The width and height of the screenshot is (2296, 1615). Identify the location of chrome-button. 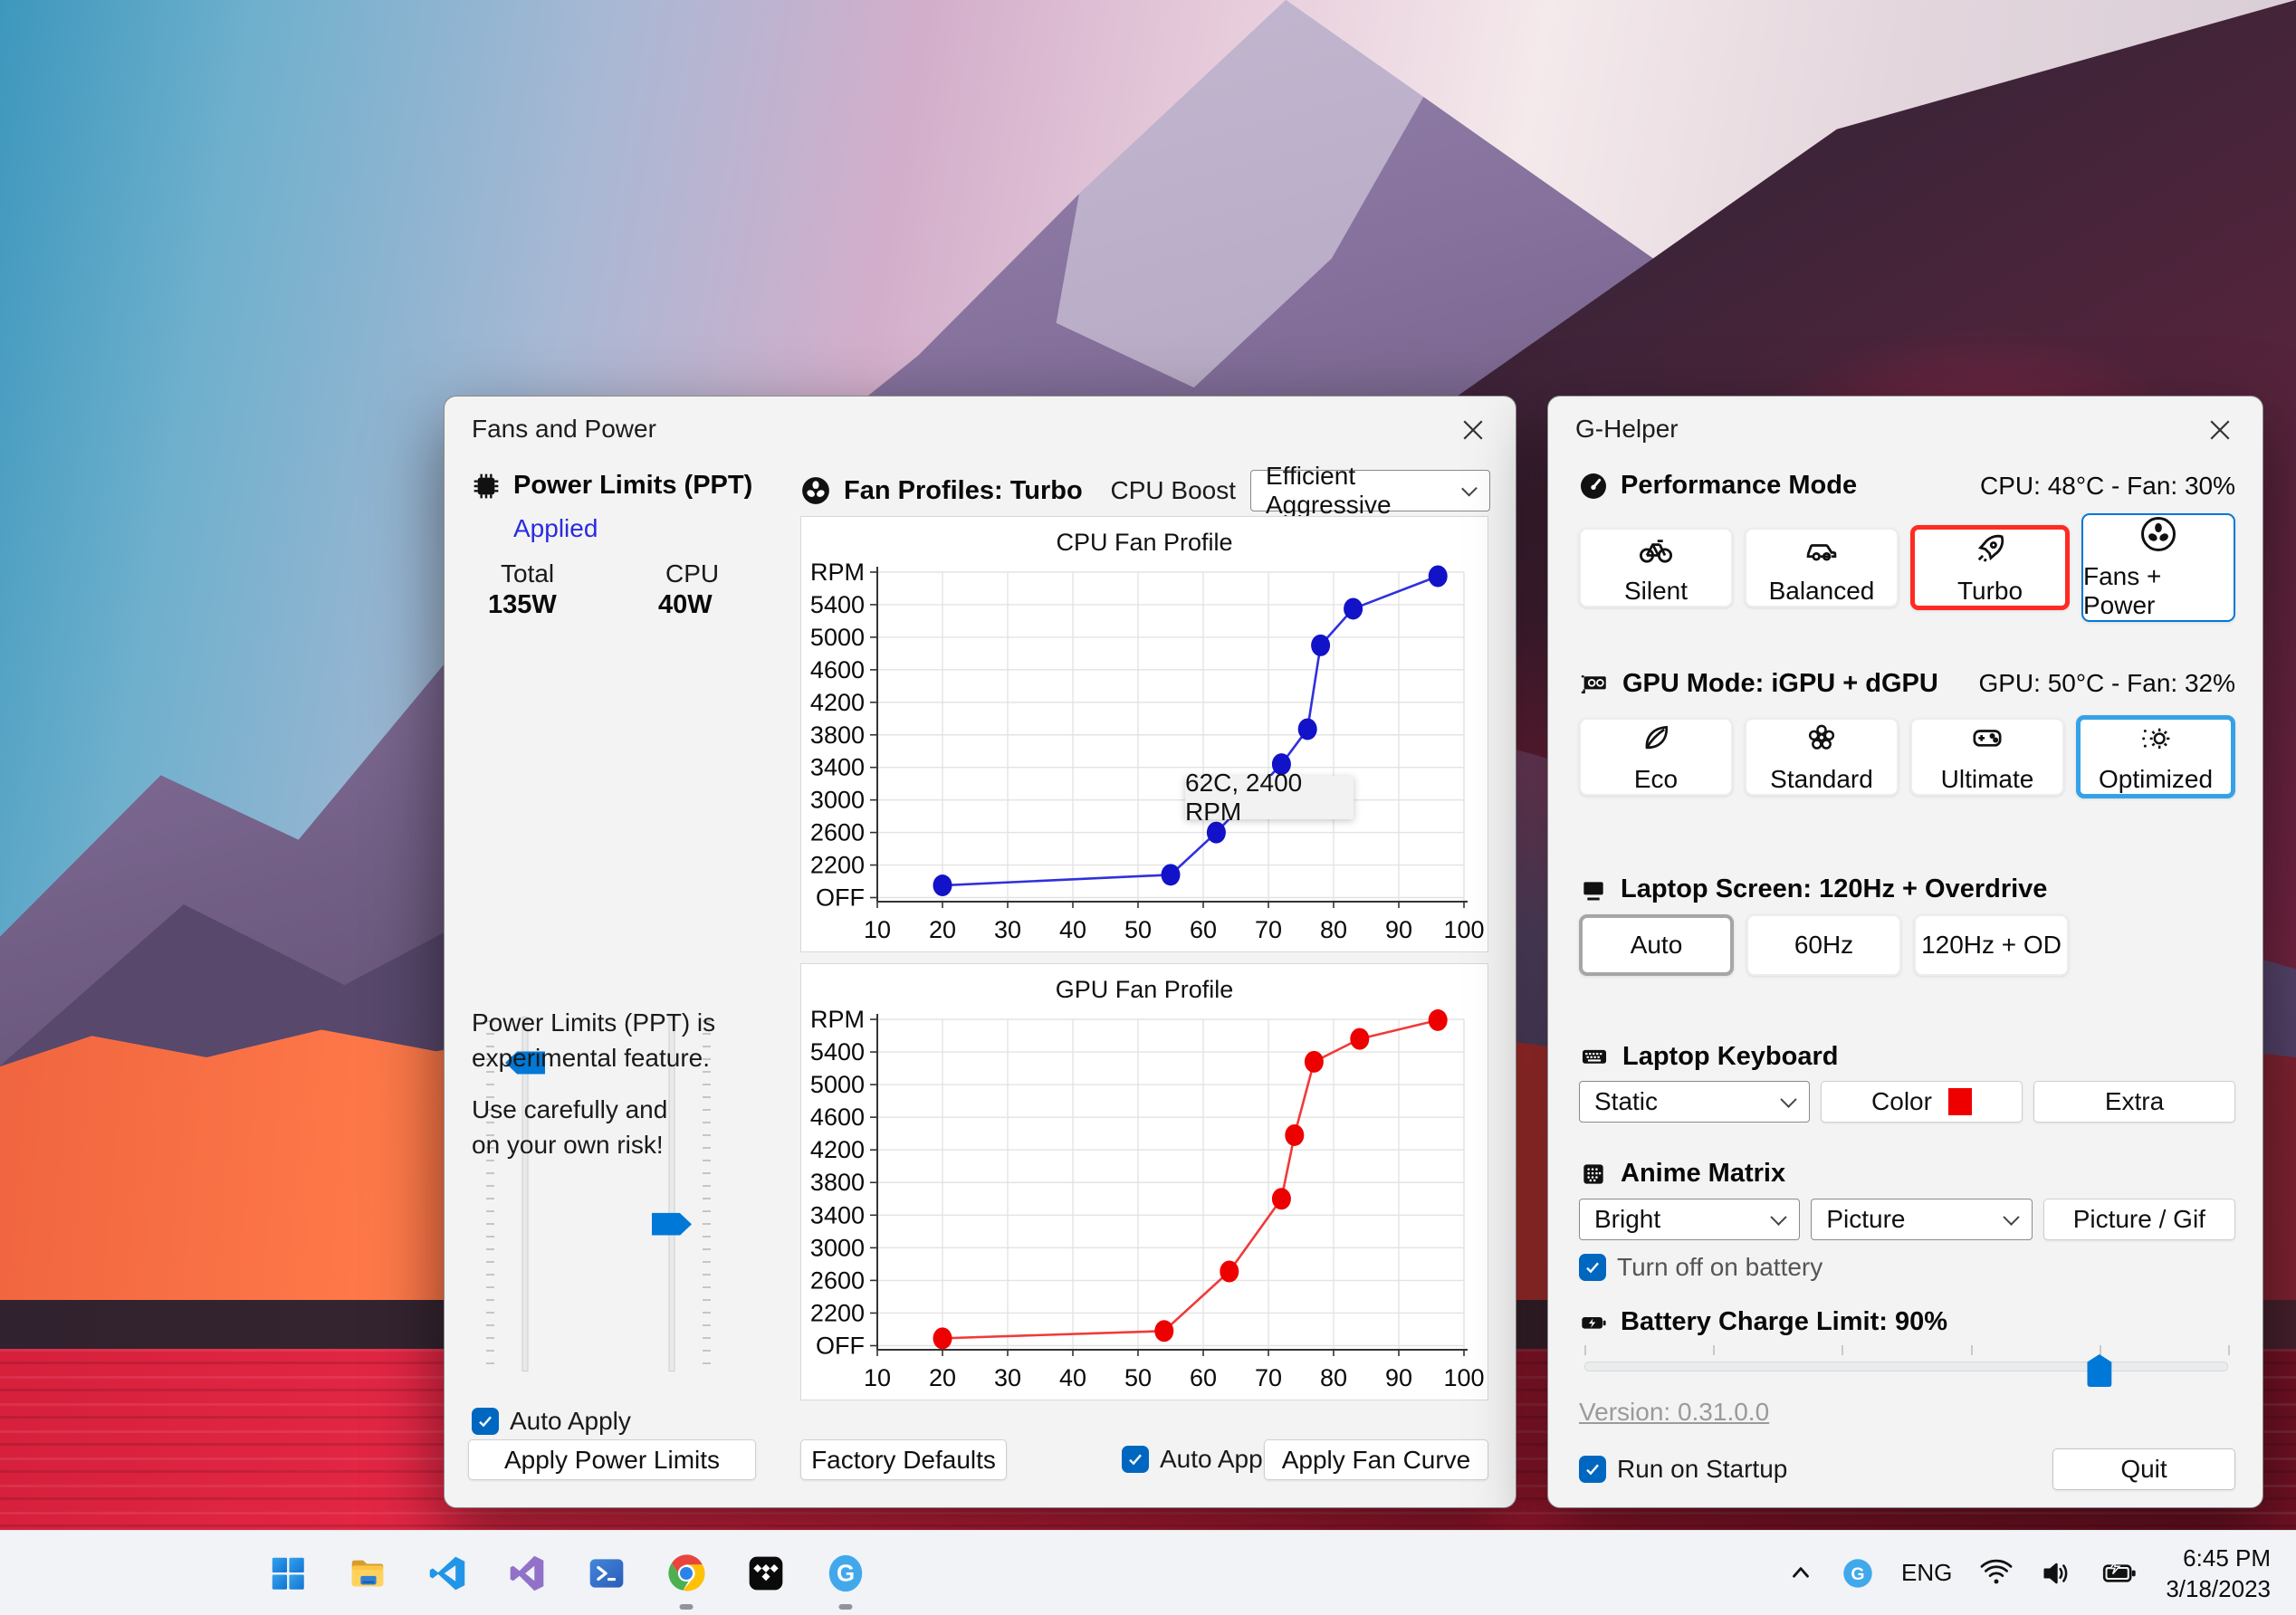
(686, 1573).